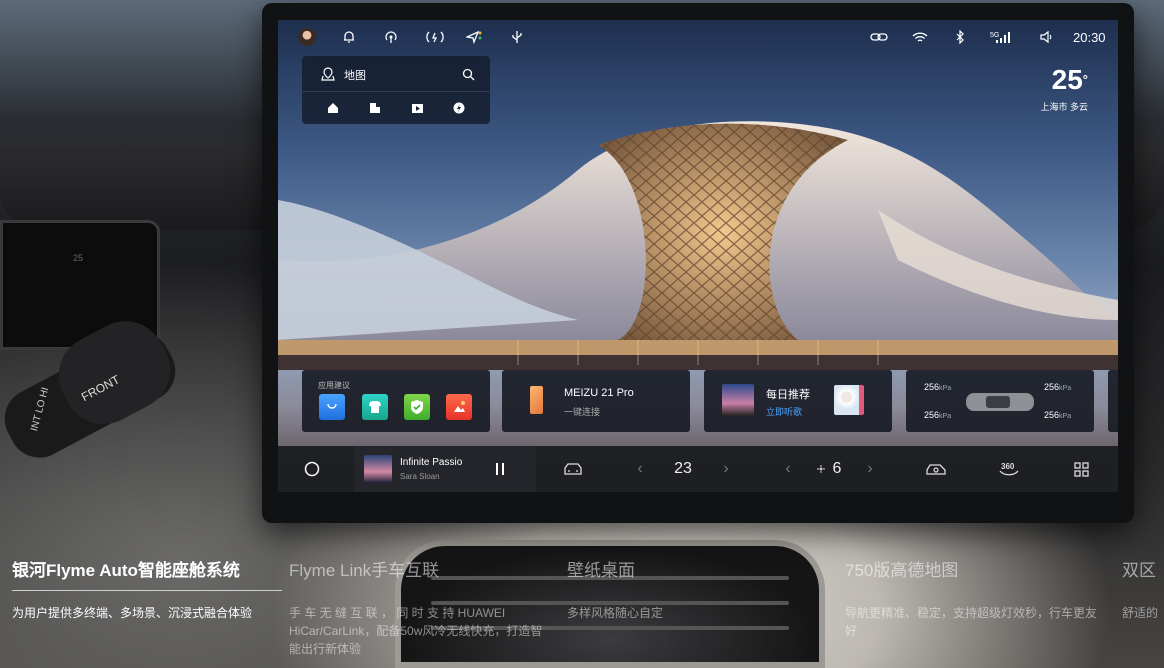 The height and width of the screenshot is (668, 1164). I want to click on charging-icon, so click(459, 108).